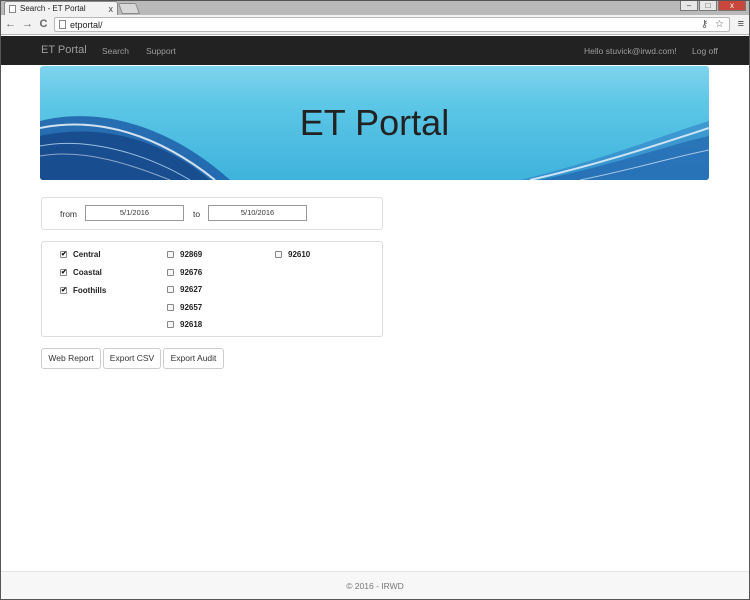  Describe the element at coordinates (732, 5) in the screenshot. I see `window-close-icon: x` at that location.